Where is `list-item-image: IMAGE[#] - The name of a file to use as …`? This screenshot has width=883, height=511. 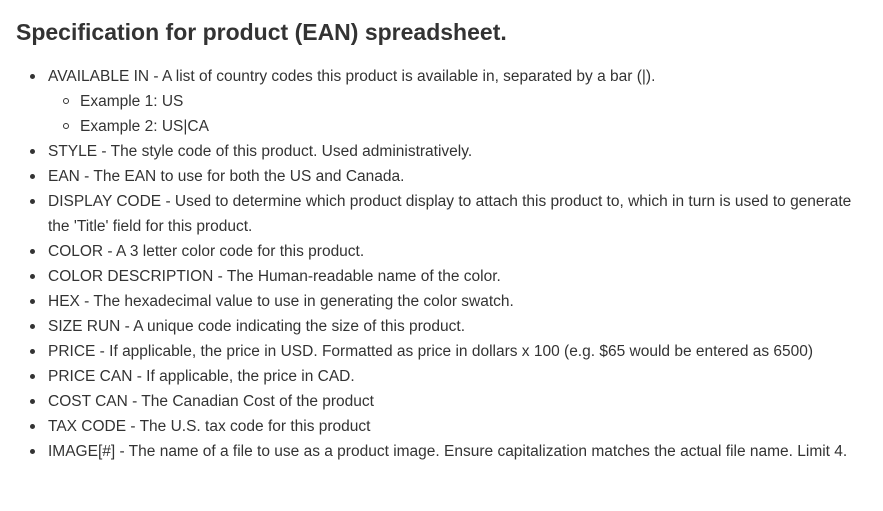
list-item-image: IMAGE[#] - The name of a file to use as … is located at coordinates (449, 451).